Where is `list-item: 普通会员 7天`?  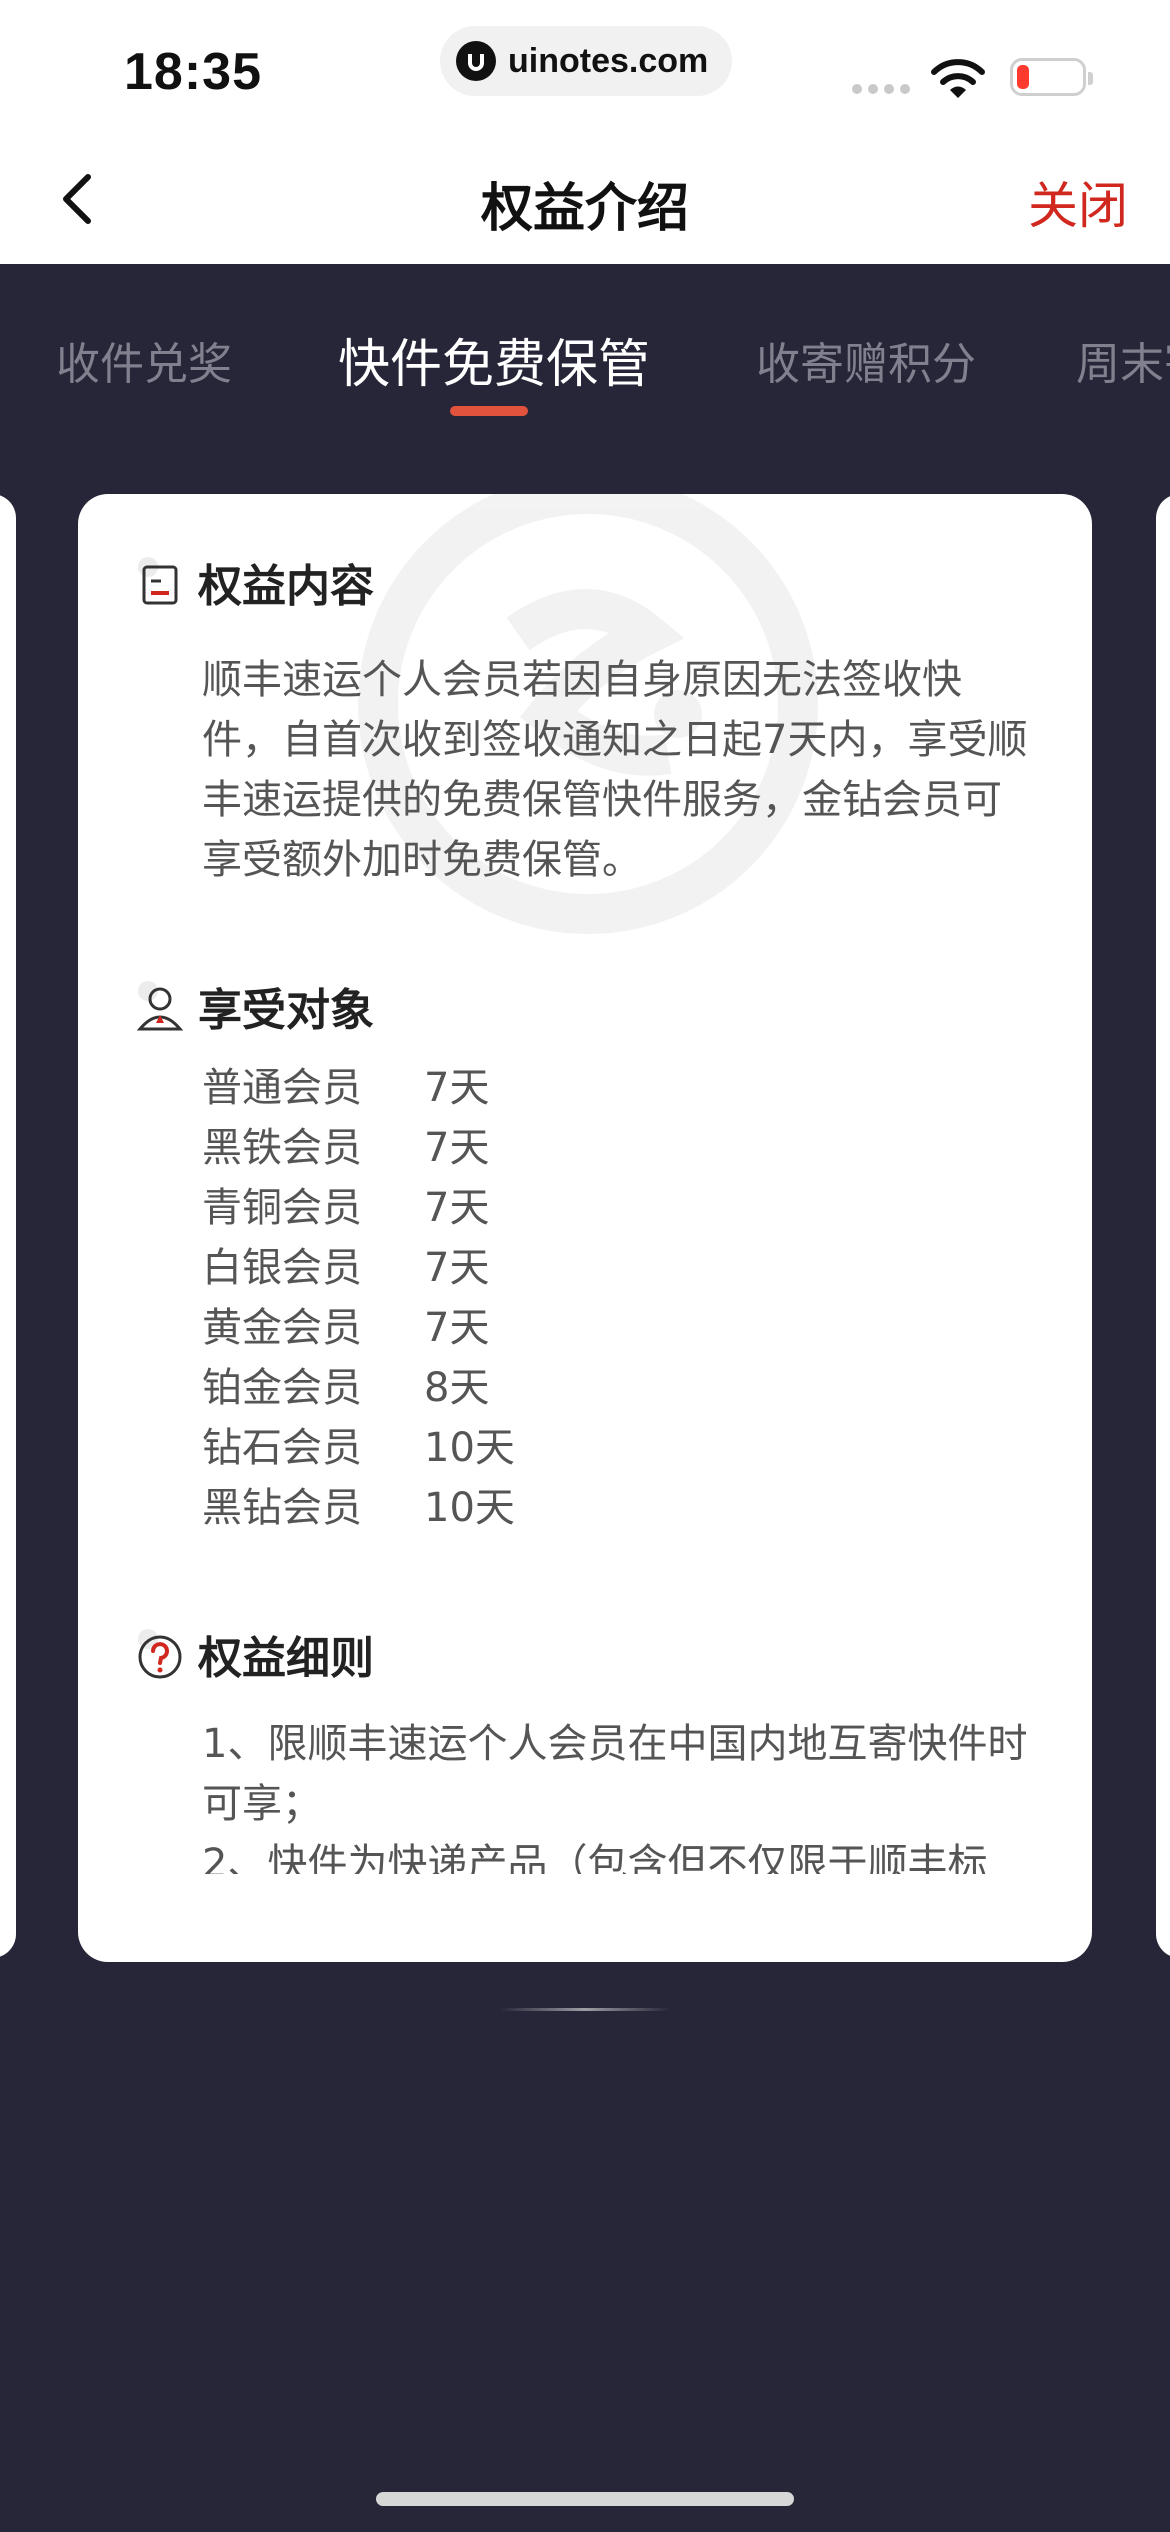
list-item: 普通会员 7天 is located at coordinates (358, 1088).